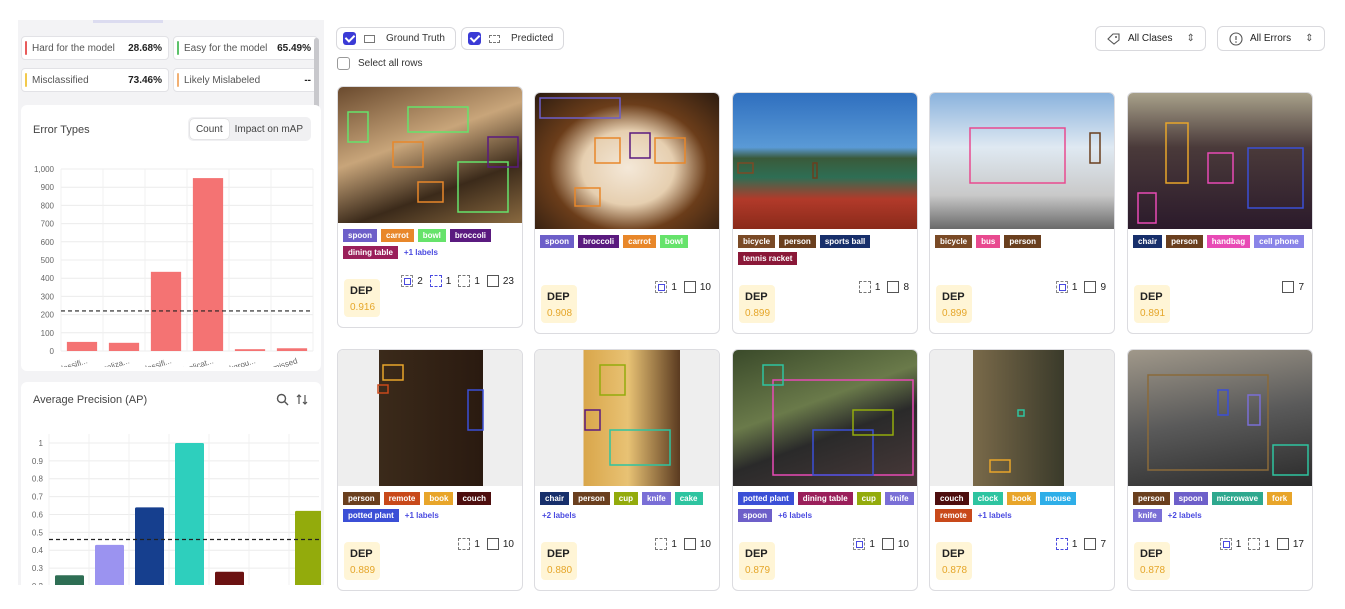 The width and height of the screenshot is (1345, 609). Describe the element at coordinates (44, 169) in the screenshot. I see `y-tick-label: 1,000` at that location.